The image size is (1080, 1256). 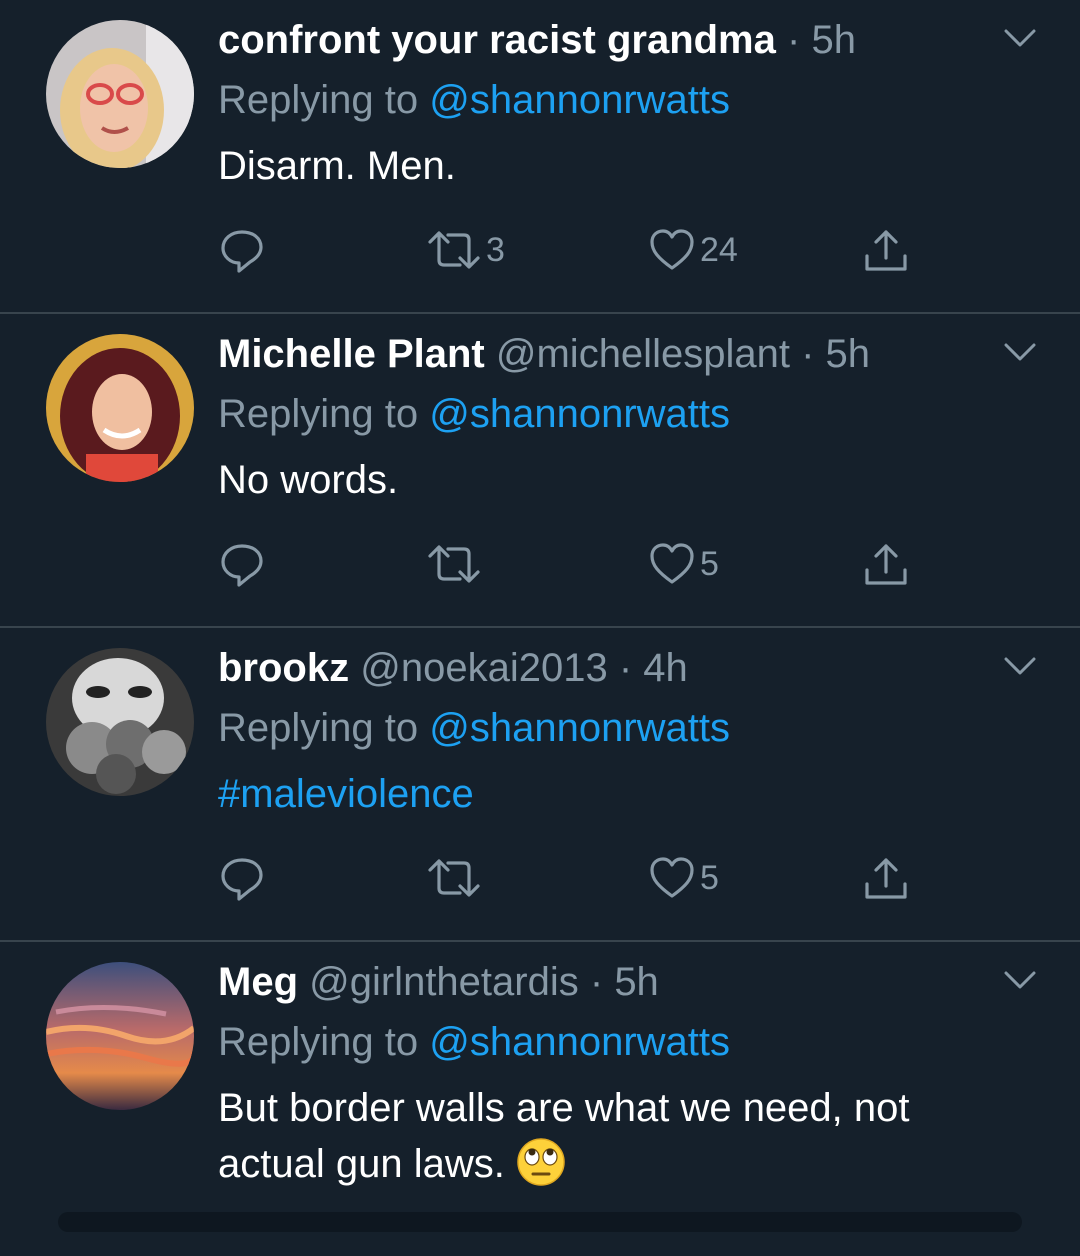 What do you see at coordinates (643, 354) in the screenshot?
I see `user-handle: @michellesplant` at bounding box center [643, 354].